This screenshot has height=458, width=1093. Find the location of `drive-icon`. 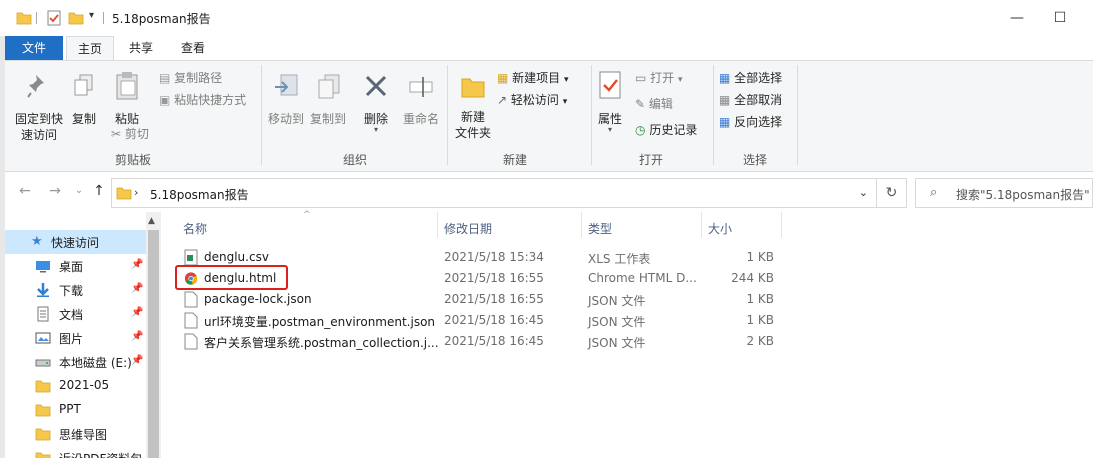

drive-icon is located at coordinates (43, 363).